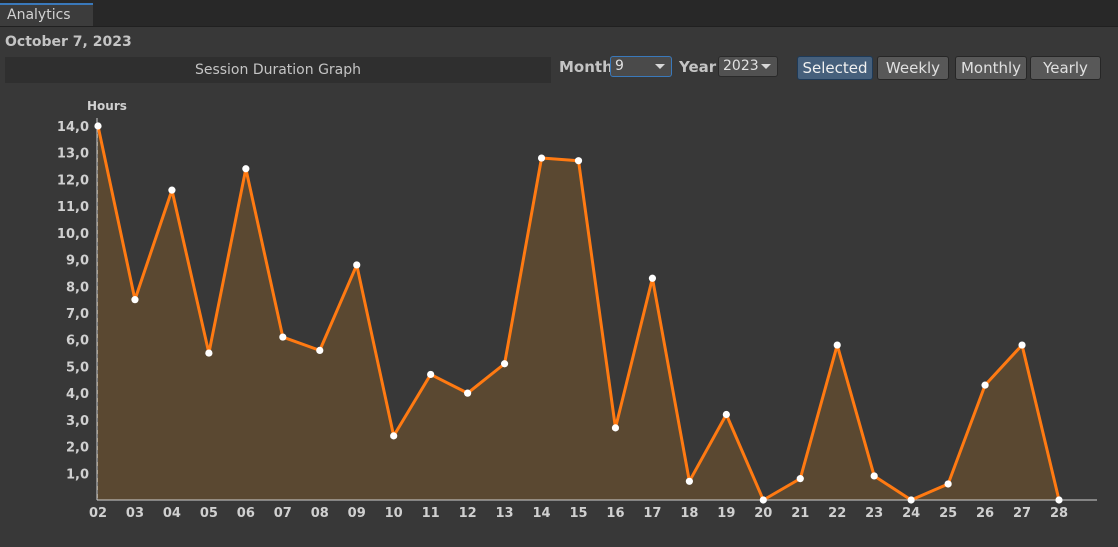  What do you see at coordinates (246, 513) in the screenshot?
I see `x-tick-label-06: 06` at bounding box center [246, 513].